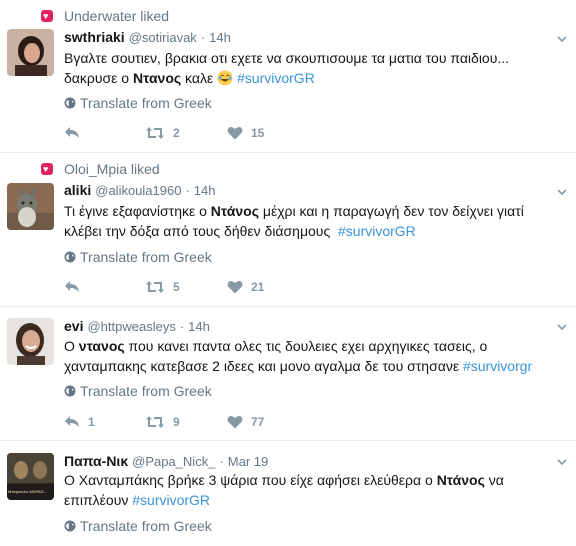  Describe the element at coordinates (94, 37) in the screenshot. I see `fullname: swthriaki` at that location.